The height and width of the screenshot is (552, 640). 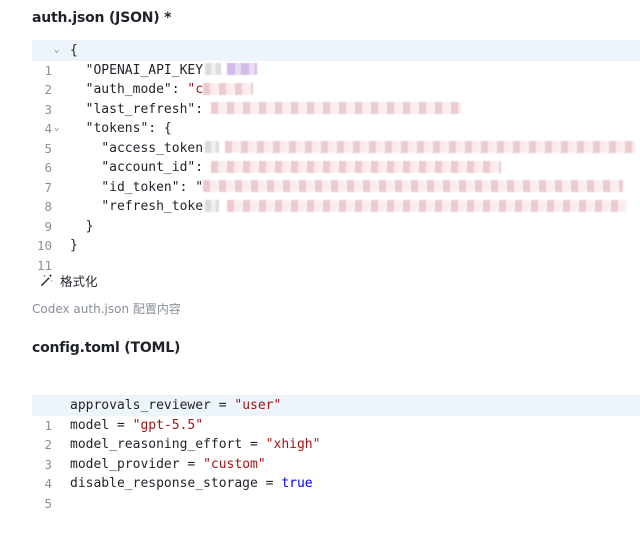 I want to click on json-string-value: "c, so click(x=195, y=89).